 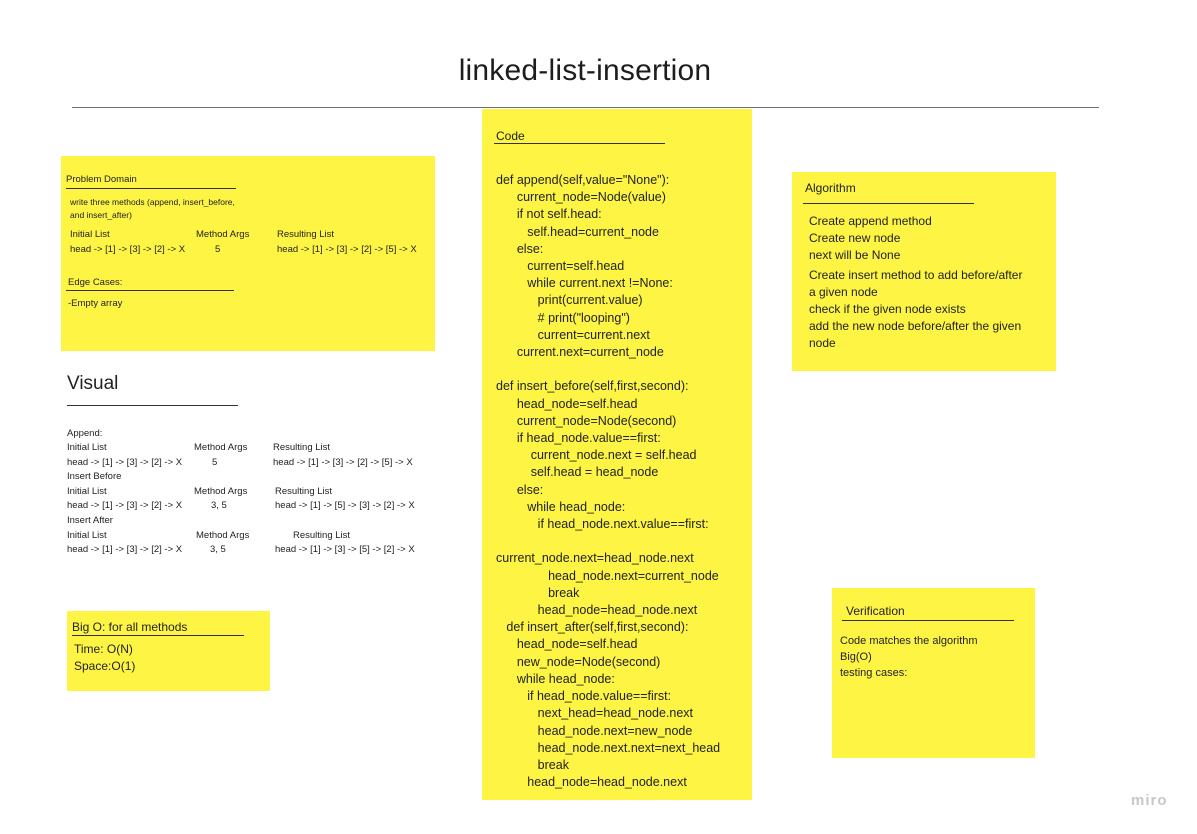 What do you see at coordinates (219, 505) in the screenshot?
I see `visual-before-args: 3, 5` at bounding box center [219, 505].